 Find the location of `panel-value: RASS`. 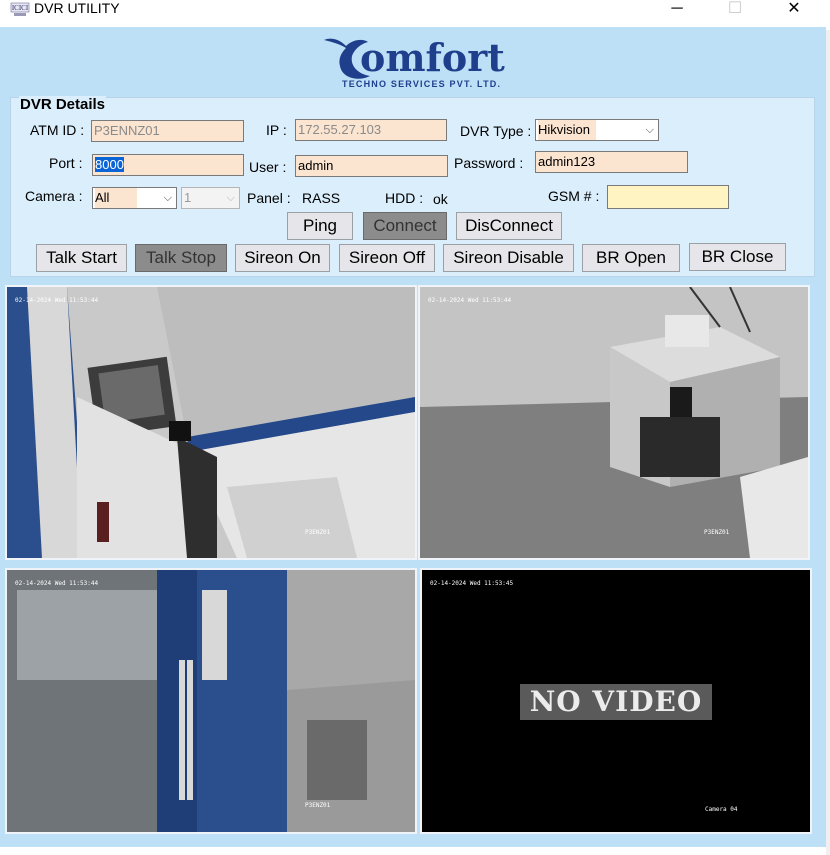

panel-value: RASS is located at coordinates (321, 198).